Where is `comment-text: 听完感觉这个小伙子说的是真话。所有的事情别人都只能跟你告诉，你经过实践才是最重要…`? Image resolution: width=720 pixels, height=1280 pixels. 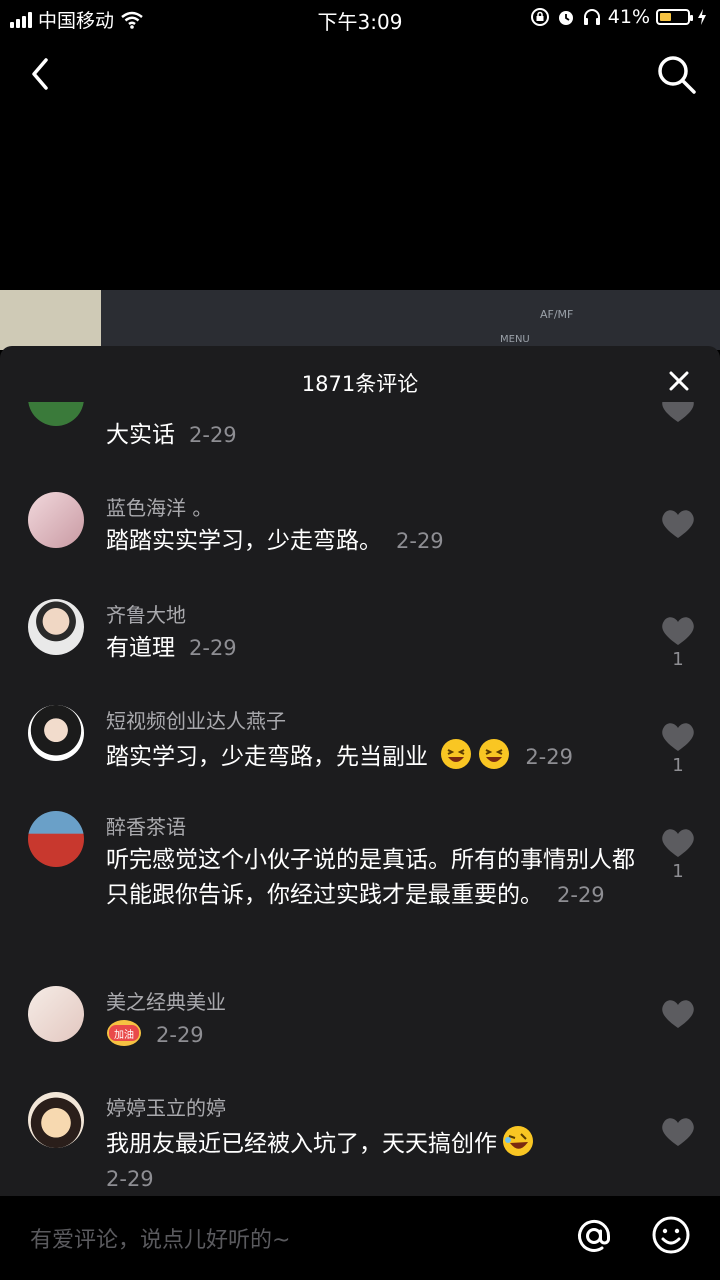 comment-text: 听完感觉这个小伙子说的是真话。所有的事情别人都只能跟你告诉，你经过实践才是最重要… is located at coordinates (370, 877).